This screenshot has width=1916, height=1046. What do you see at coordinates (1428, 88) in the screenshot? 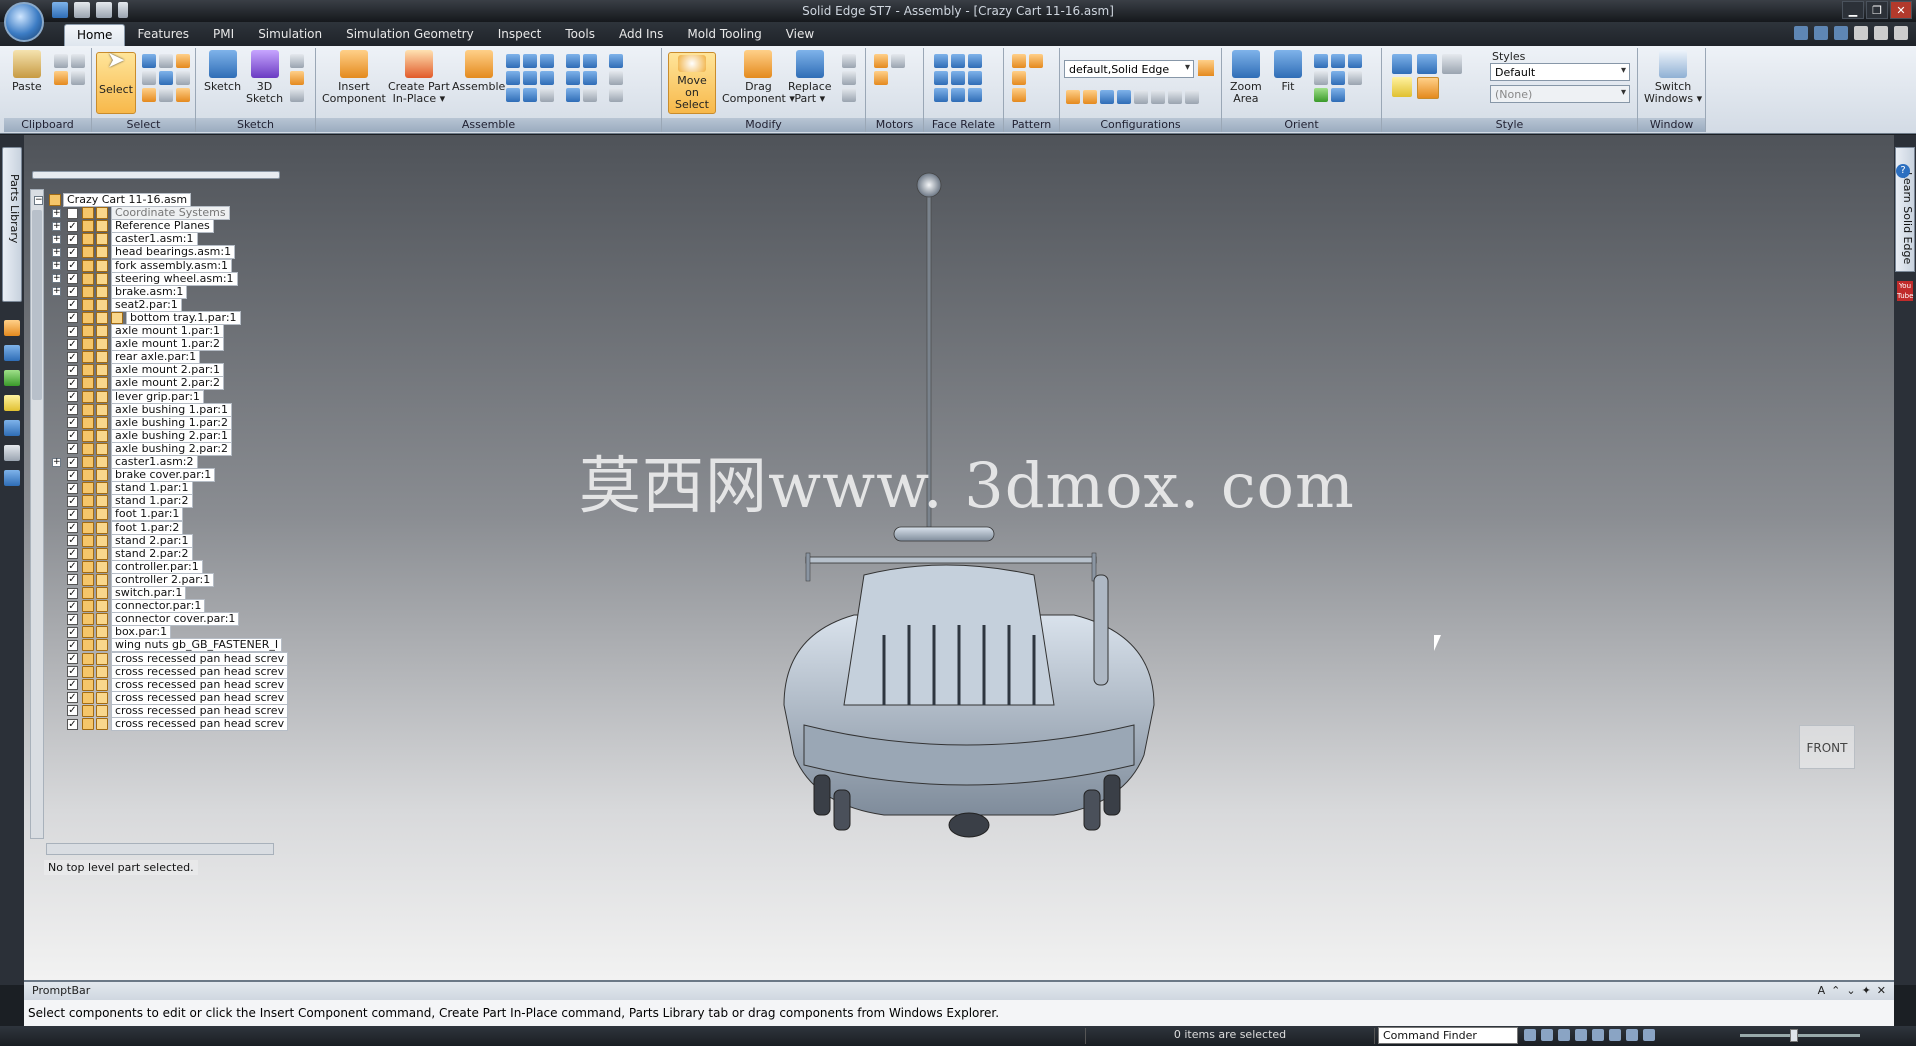
I see `shaded-active-icon` at bounding box center [1428, 88].